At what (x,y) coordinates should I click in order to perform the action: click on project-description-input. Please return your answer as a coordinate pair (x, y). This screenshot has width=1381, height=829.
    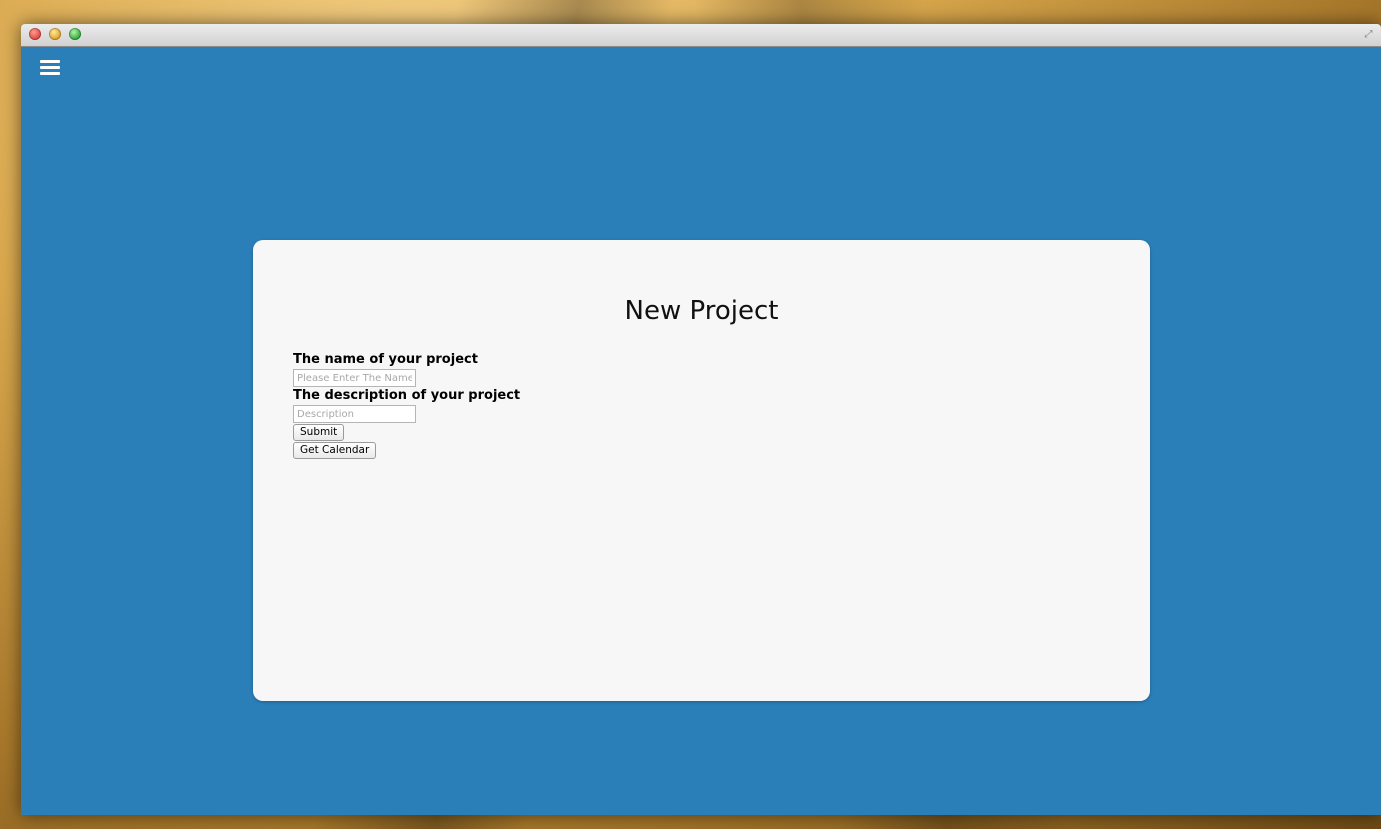
    Looking at the image, I should click on (354, 414).